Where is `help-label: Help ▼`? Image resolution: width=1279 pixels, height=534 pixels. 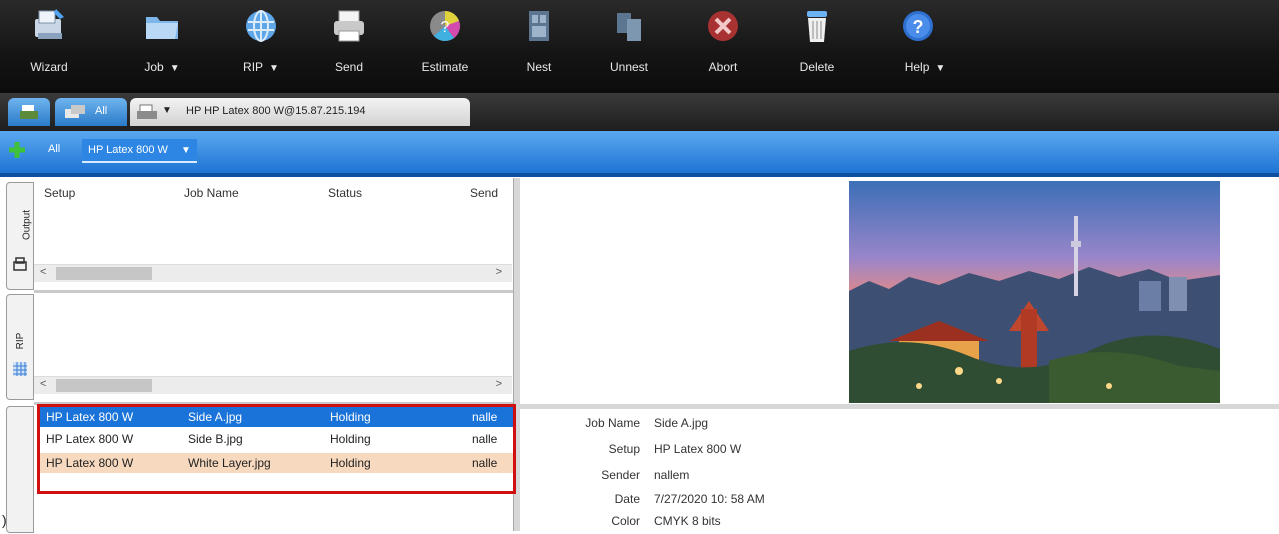
help-label: Help ▼ is located at coordinates (925, 67).